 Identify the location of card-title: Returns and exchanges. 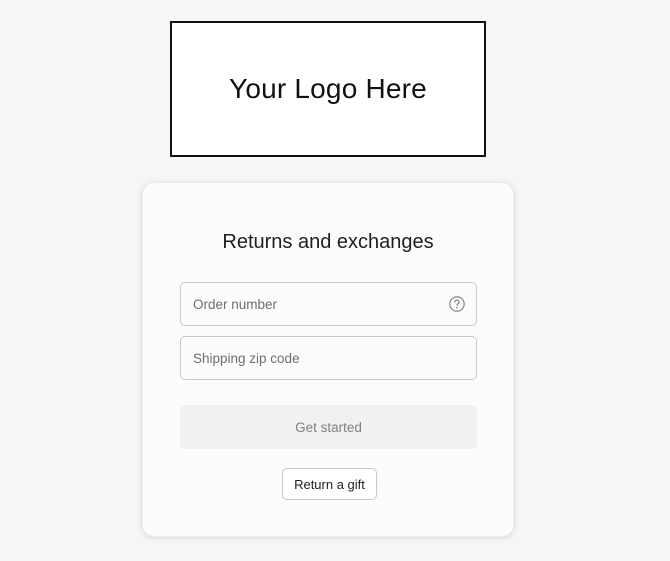
(328, 242).